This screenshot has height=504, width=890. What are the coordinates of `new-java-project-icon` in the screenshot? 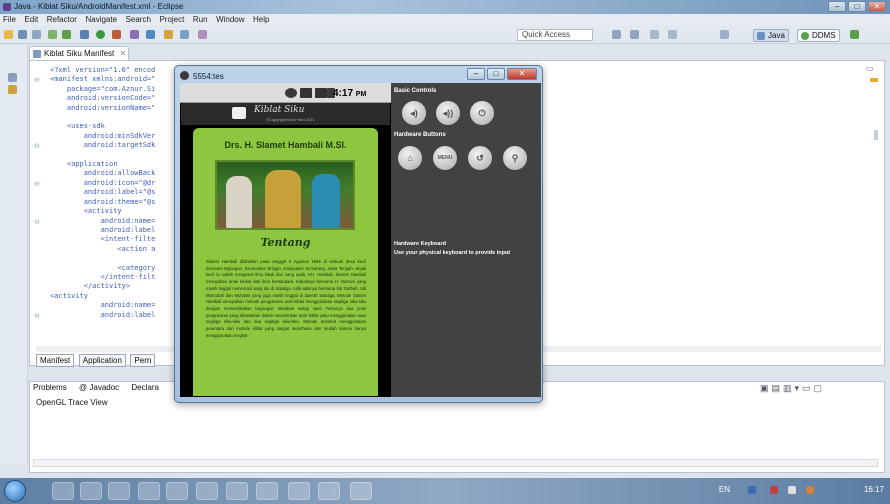 It's located at (134, 34).